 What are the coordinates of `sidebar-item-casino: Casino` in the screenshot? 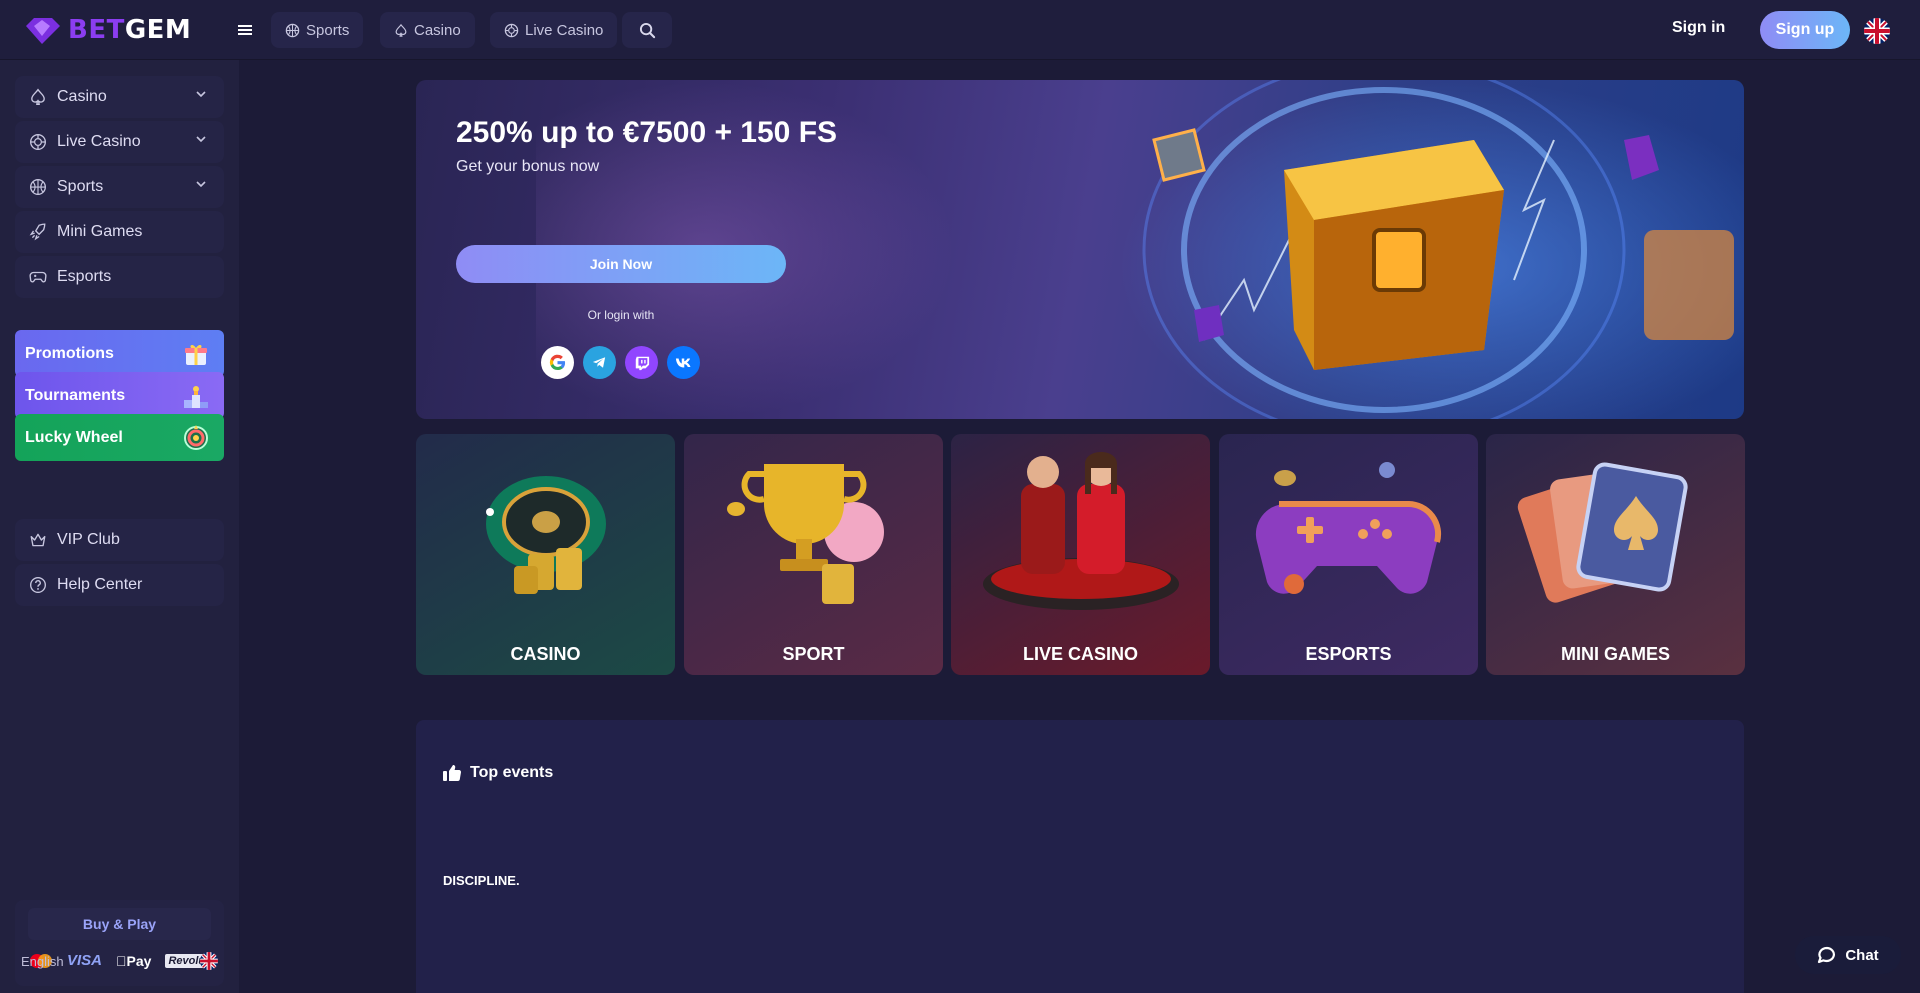 It's located at (119, 97).